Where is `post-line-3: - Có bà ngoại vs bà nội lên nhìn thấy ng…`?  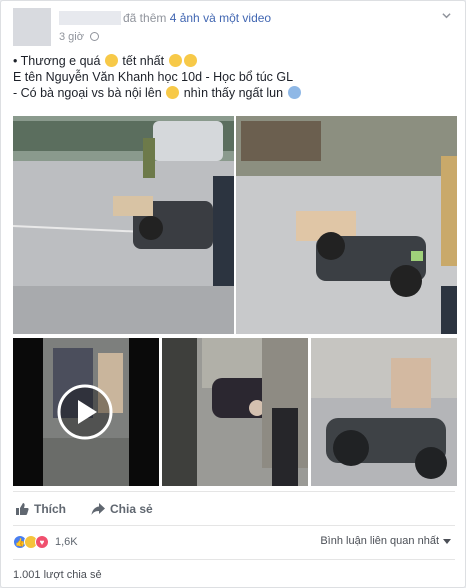
post-line-3: - Có bà ngoại vs bà nội lên nhìn thấy ng… is located at coordinates (233, 93).